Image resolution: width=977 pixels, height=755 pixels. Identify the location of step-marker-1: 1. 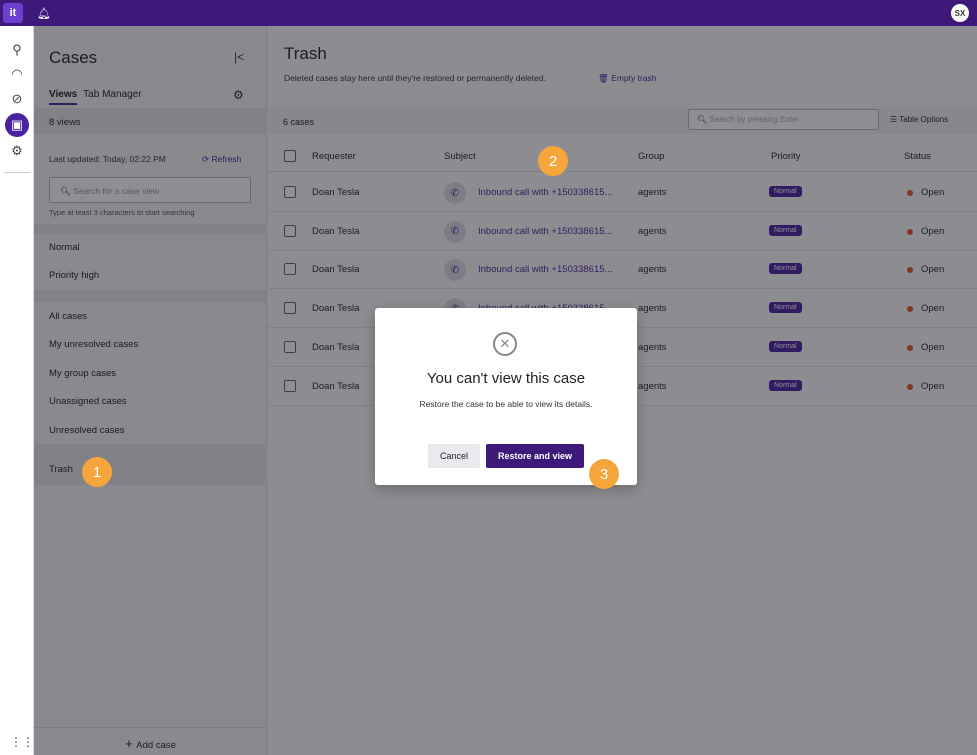
(97, 472).